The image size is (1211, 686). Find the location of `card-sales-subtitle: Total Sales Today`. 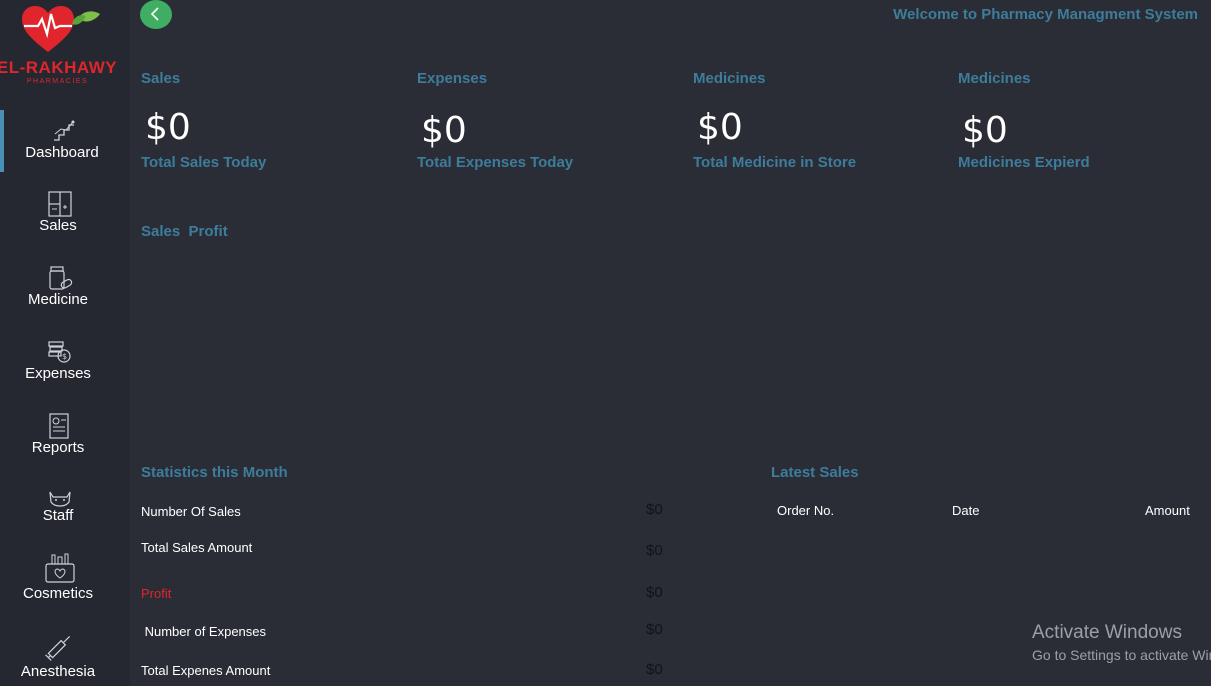

card-sales-subtitle: Total Sales Today is located at coordinates (204, 162).